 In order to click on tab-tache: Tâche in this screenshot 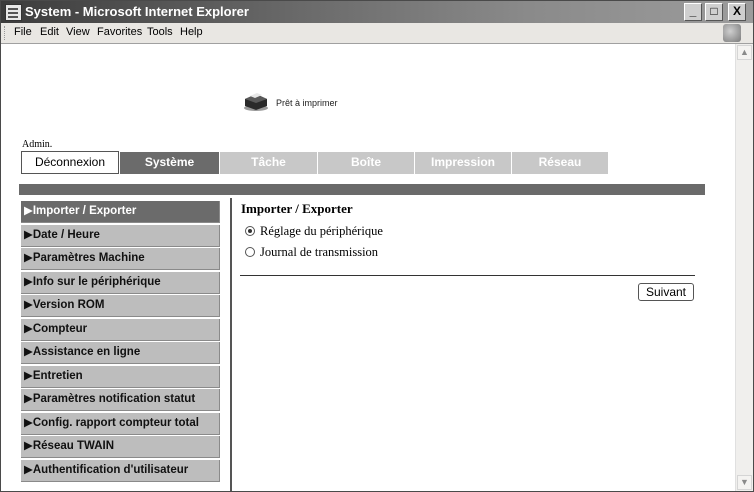, I will do `click(269, 163)`.